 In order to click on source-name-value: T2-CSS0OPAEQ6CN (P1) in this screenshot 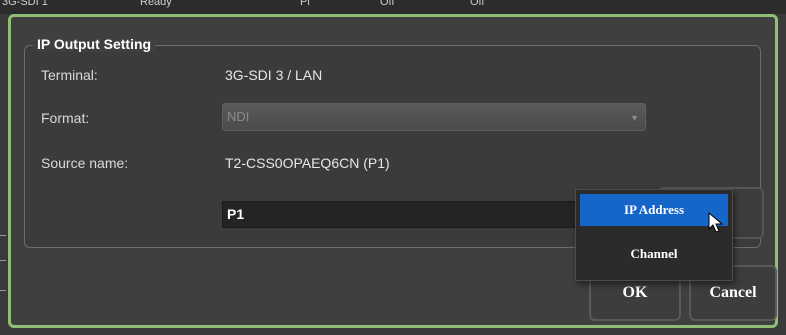, I will do `click(307, 163)`.